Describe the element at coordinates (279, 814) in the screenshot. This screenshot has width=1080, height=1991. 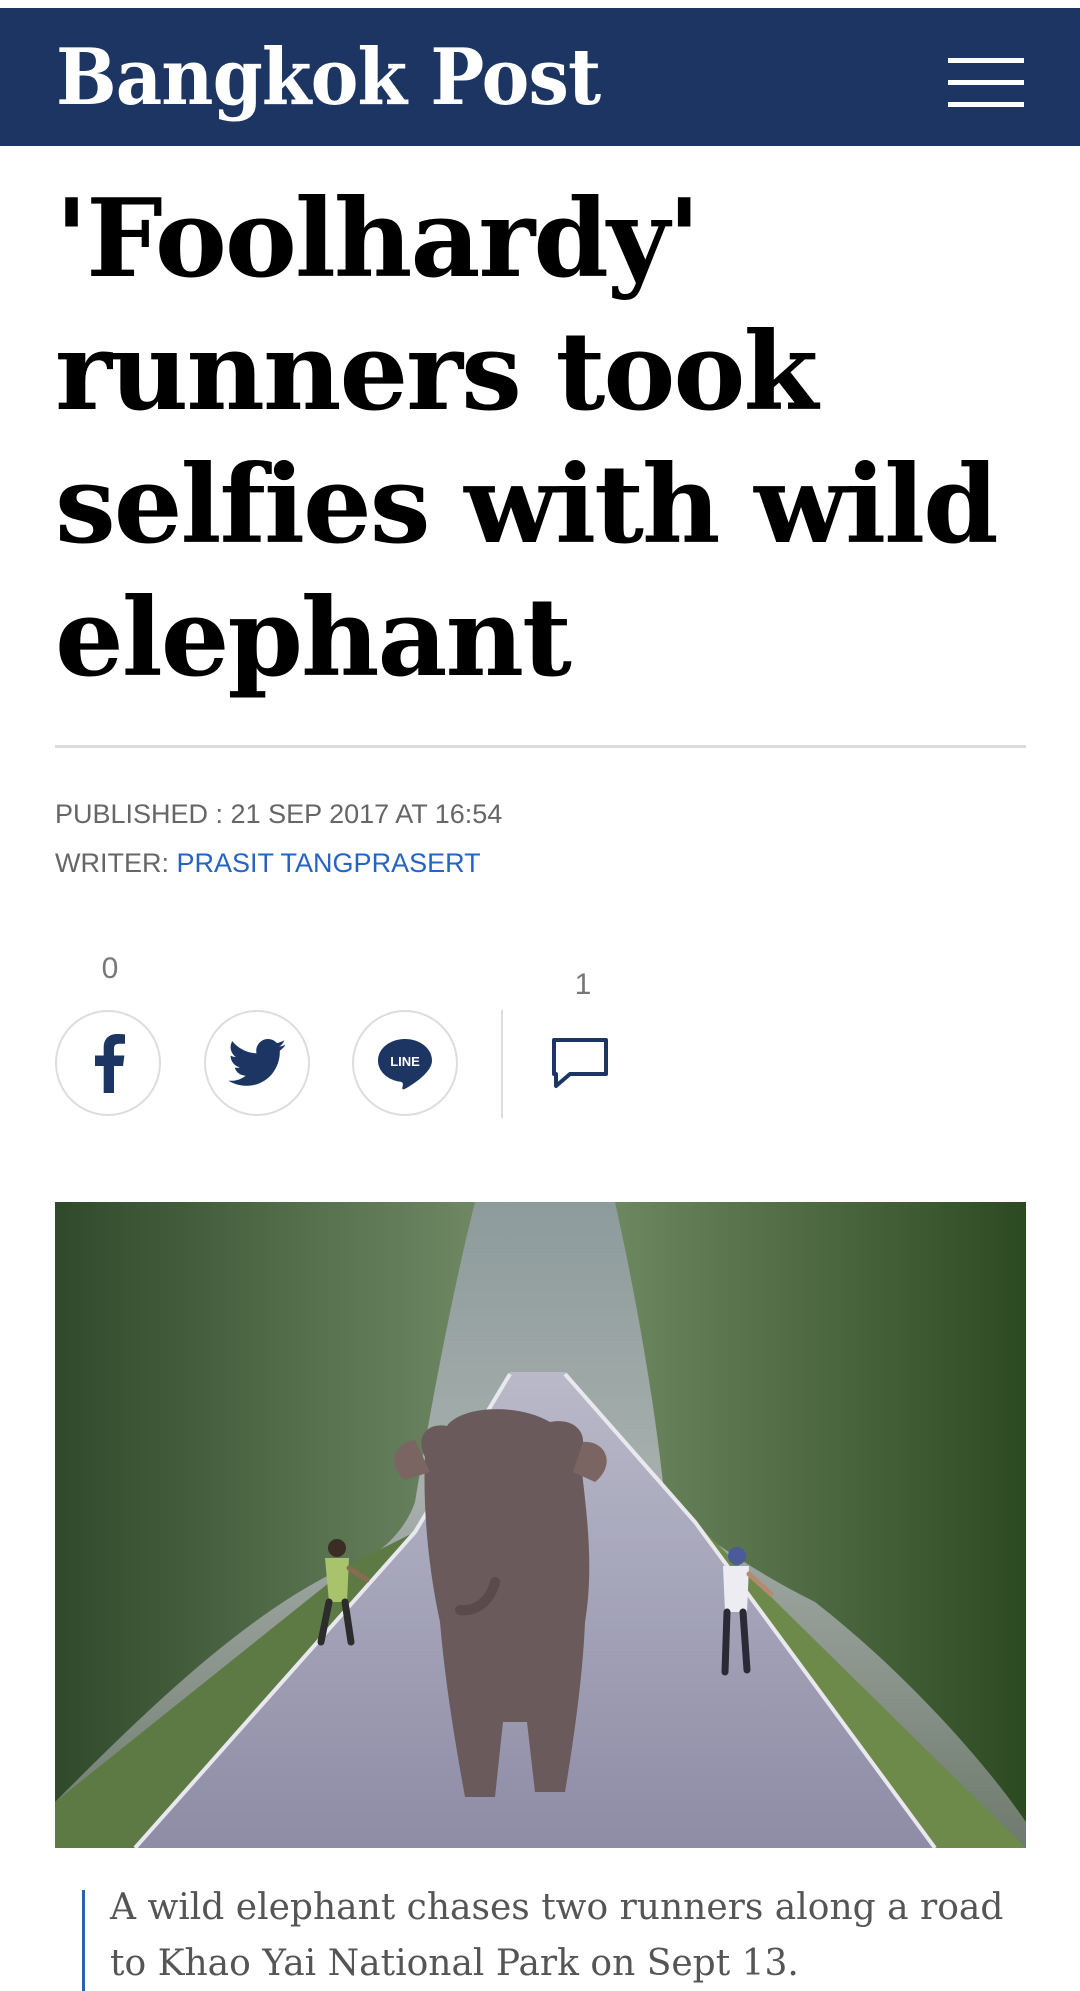
I see `published-date: PUBLISHED : 21 SEP 2017 AT 16:54` at that location.